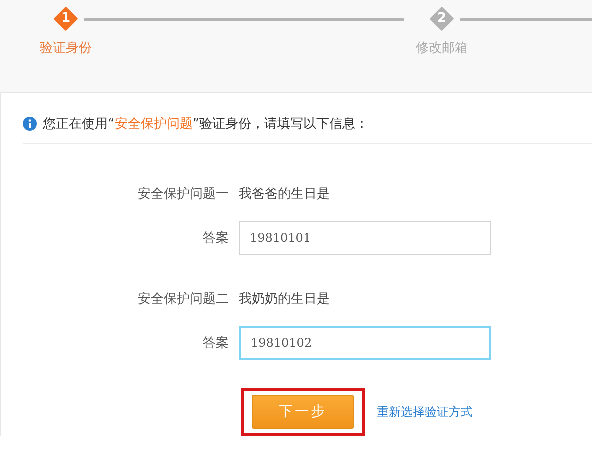 The width and height of the screenshot is (592, 455). Describe the element at coordinates (365, 343) in the screenshot. I see `answer-field: 19810102` at that location.